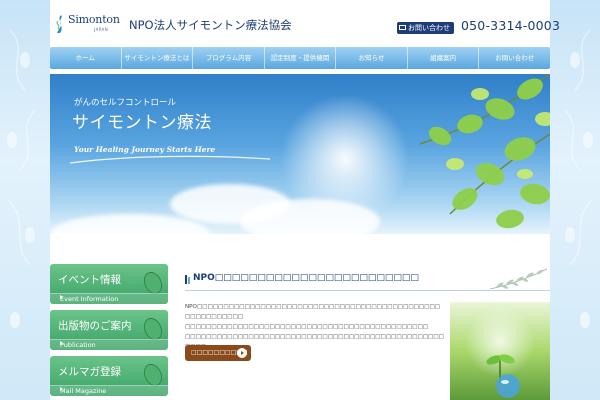 Image resolution: width=600 pixels, height=400 pixels. Describe the element at coordinates (187, 279) in the screenshot. I see `heading-marker-icon` at that location.